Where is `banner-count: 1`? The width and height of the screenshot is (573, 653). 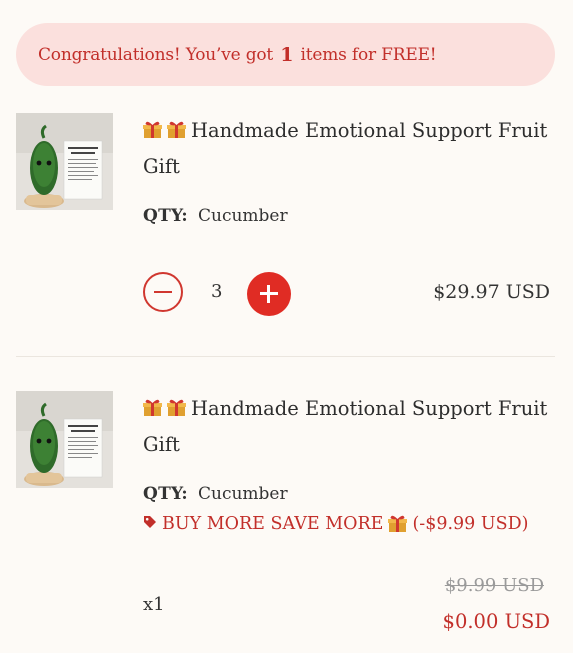 banner-count: 1 is located at coordinates (287, 54).